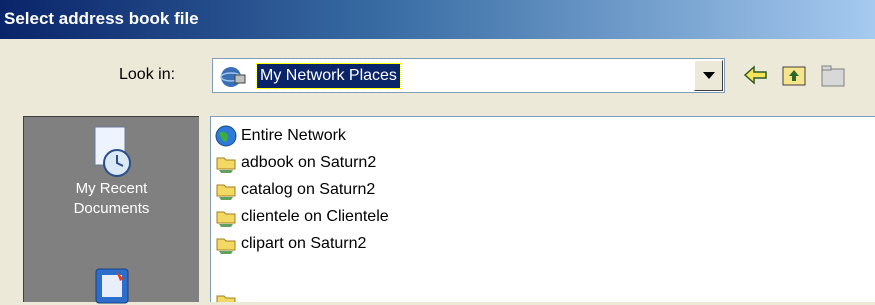  Describe the element at coordinates (233, 77) in the screenshot. I see `network-places-icon` at that location.